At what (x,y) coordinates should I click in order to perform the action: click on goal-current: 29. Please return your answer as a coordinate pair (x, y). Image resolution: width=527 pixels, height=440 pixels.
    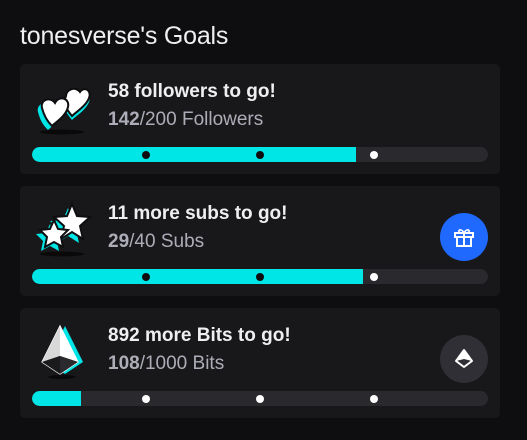
    Looking at the image, I should click on (119, 241).